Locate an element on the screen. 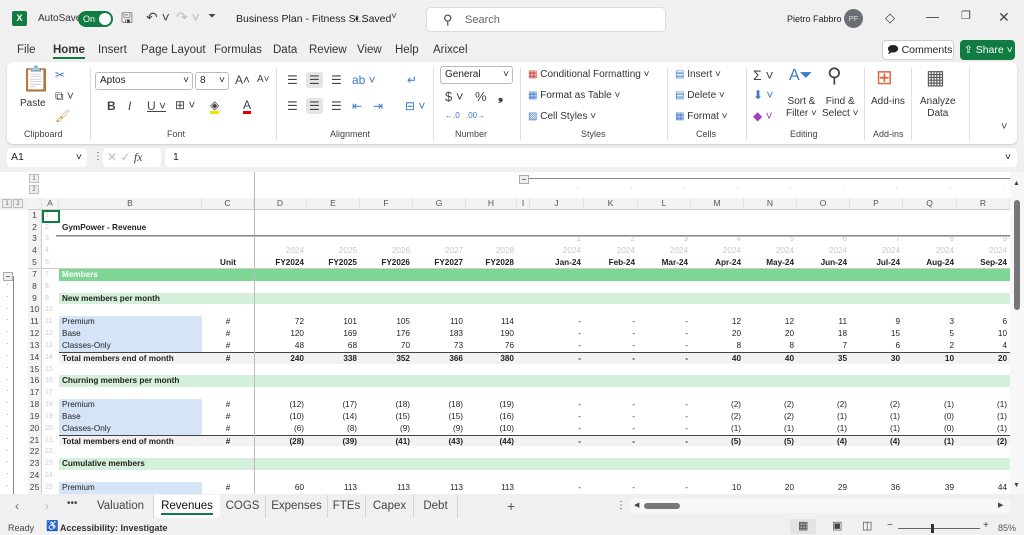 The width and height of the screenshot is (1024, 535). value-cell: 169 is located at coordinates (333, 334).